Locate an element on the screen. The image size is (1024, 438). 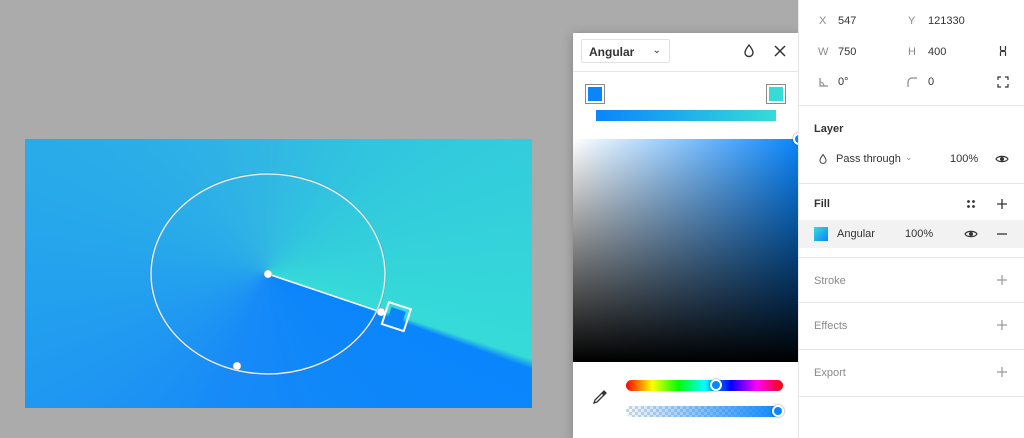
gradient-type-label: Angular is located at coordinates (612, 52).